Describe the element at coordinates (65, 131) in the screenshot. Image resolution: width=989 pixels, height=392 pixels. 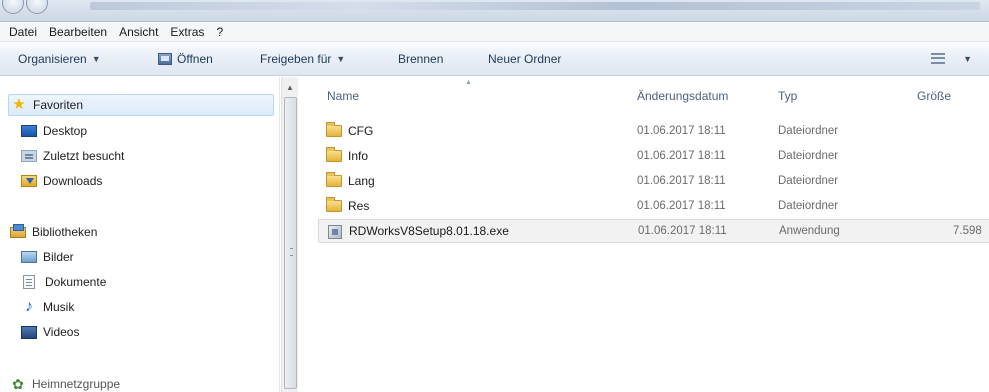
I see `nav-item-label: Desktop` at that location.